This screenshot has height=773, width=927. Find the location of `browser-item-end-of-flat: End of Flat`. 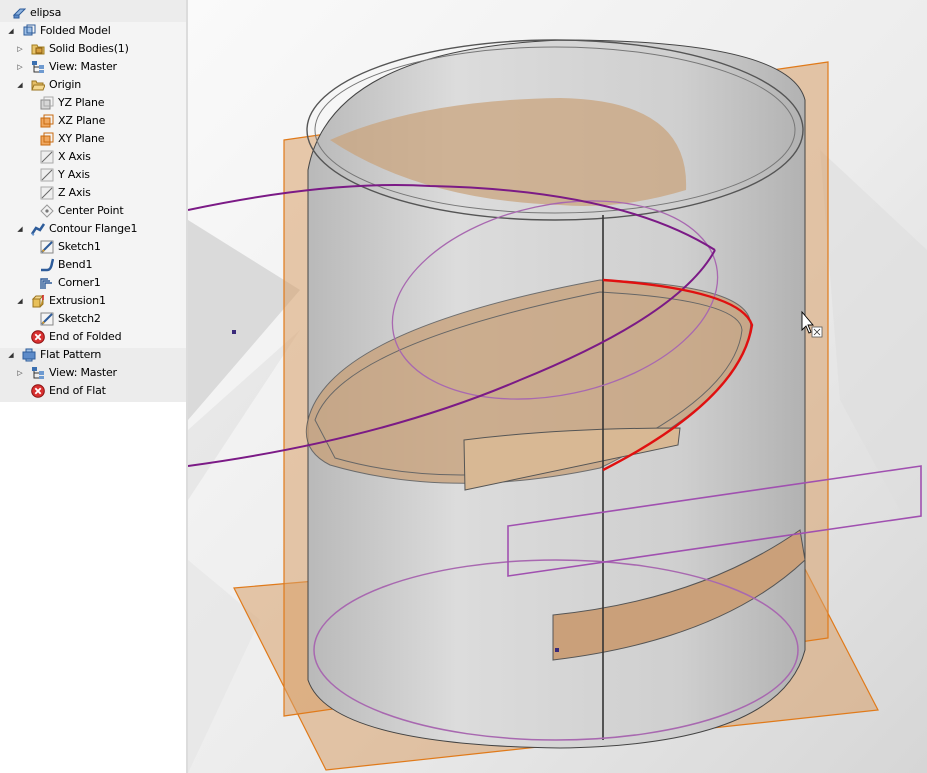

browser-item-end-of-flat: End of Flat is located at coordinates (93, 391).